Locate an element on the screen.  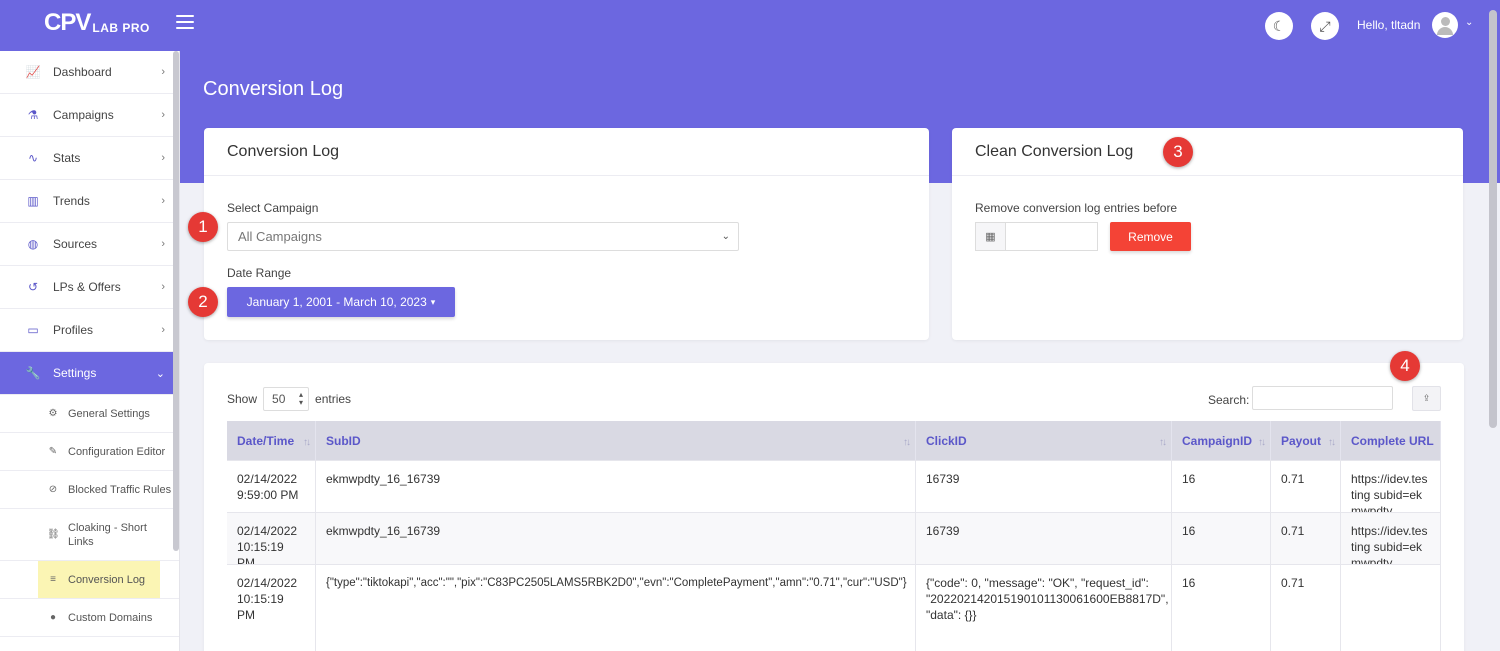
column-label: CampaignID is located at coordinates (1217, 440).